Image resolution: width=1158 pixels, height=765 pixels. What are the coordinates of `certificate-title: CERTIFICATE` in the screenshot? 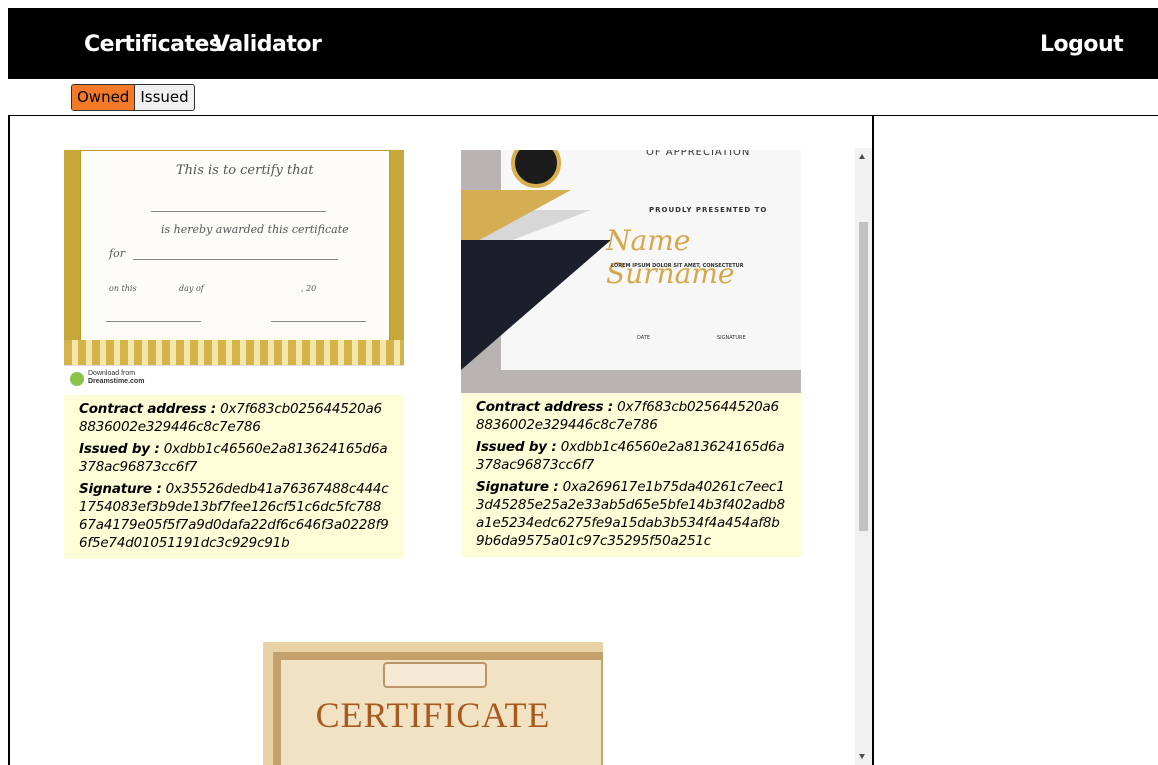 It's located at (433, 715).